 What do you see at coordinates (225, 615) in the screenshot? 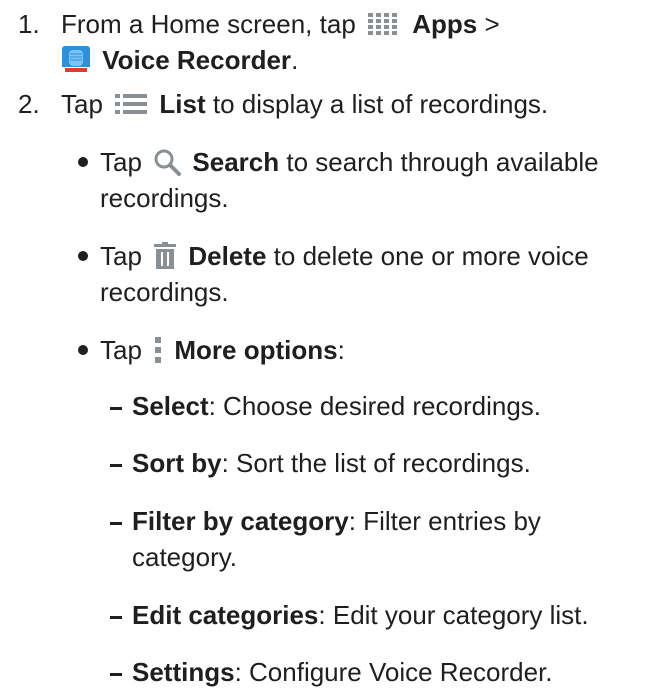
I see `option-label: Edit categories` at bounding box center [225, 615].